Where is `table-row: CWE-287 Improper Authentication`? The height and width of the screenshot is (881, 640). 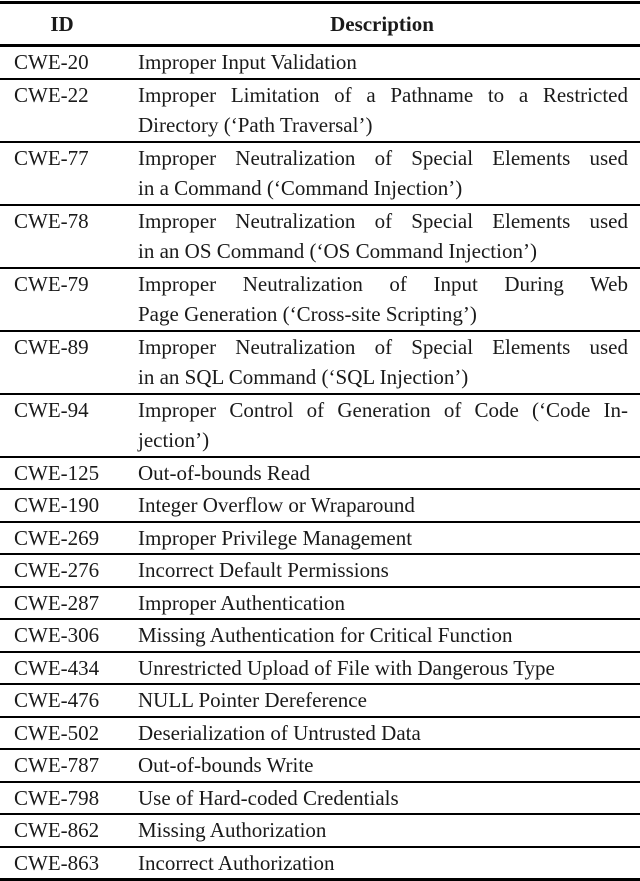 table-row: CWE-287 Improper Authentication is located at coordinates (320, 602).